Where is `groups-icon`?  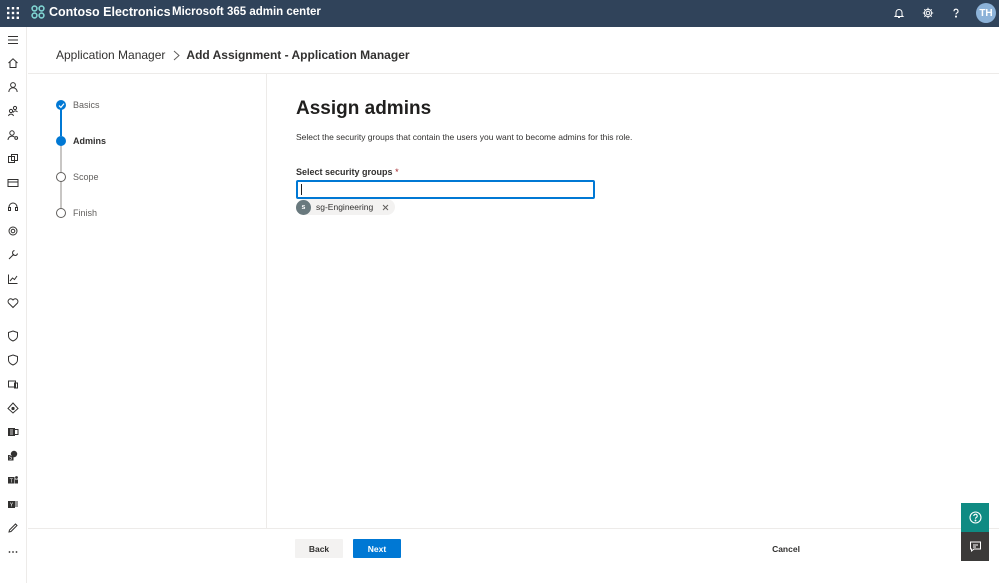
groups-icon is located at coordinates (13, 111).